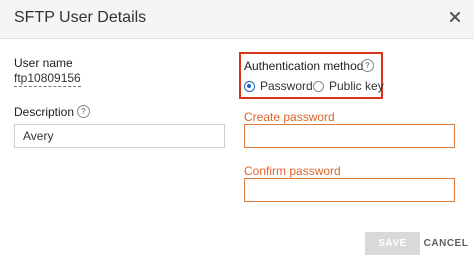 Image resolution: width=474 pixels, height=267 pixels. I want to click on radio-unselected-icon, so click(318, 86).